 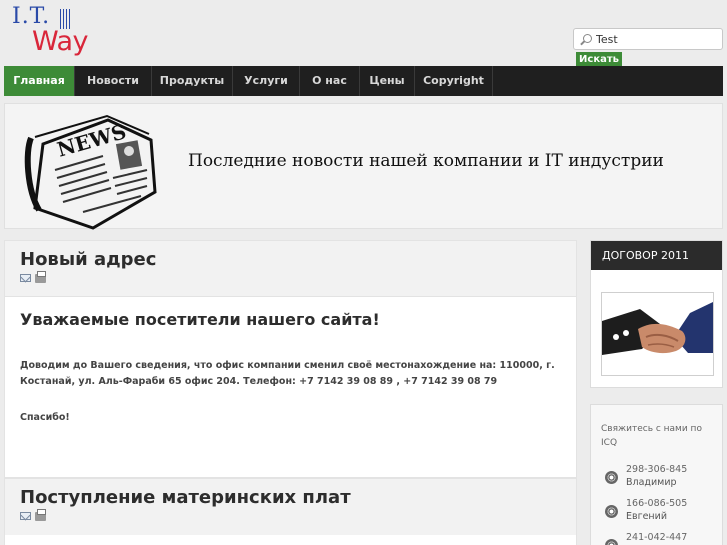 What do you see at coordinates (657, 537) in the screenshot?
I see `icq-number: 241-042-447` at bounding box center [657, 537].